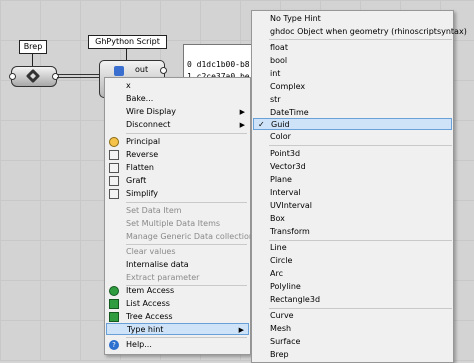 The width and height of the screenshot is (474, 363). What do you see at coordinates (33, 47) in the screenshot?
I see `brep-label: Brep` at bounding box center [33, 47].